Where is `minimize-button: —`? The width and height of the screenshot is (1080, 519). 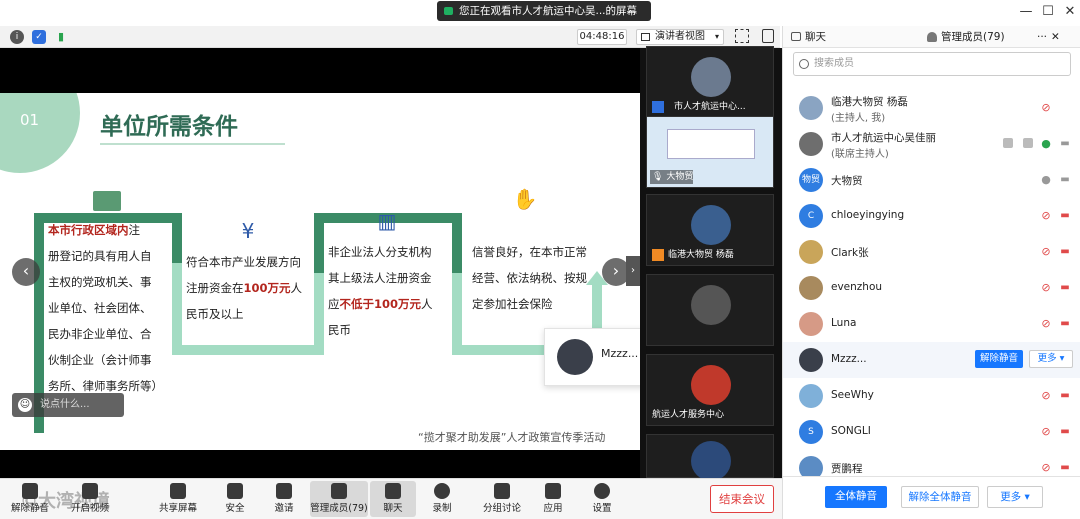
minimize-button: — is located at coordinates (1026, 12).